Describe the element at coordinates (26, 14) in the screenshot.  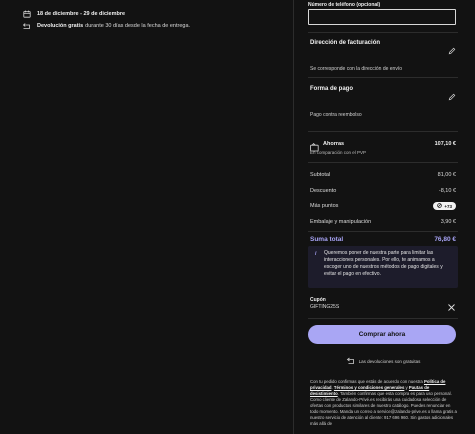
I see `calendar-icon` at that location.